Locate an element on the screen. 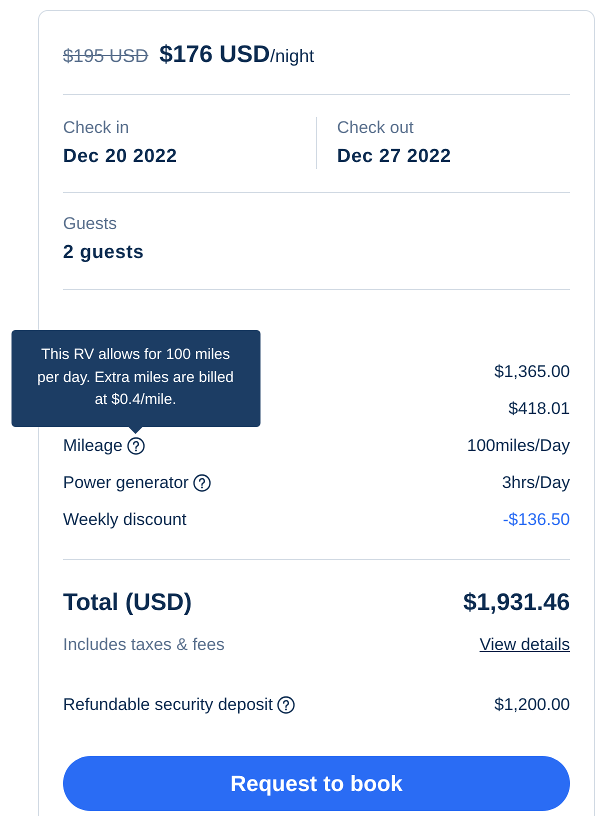 Image resolution: width=614 pixels, height=816 pixels. request-to-book-button: Request to book is located at coordinates (316, 783).